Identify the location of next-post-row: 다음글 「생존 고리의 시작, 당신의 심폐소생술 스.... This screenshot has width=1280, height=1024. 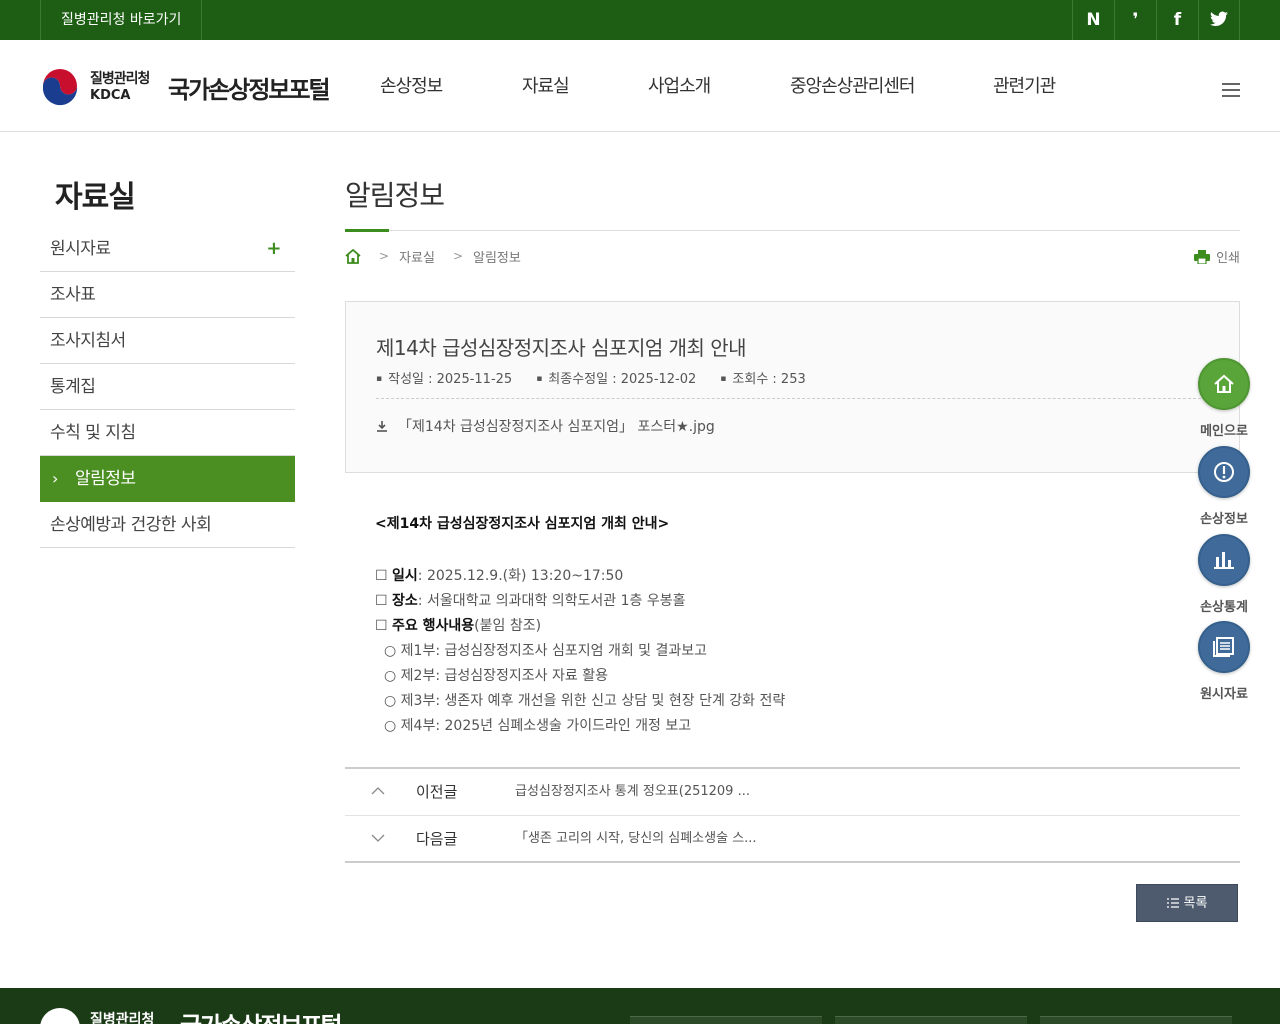
(792, 838).